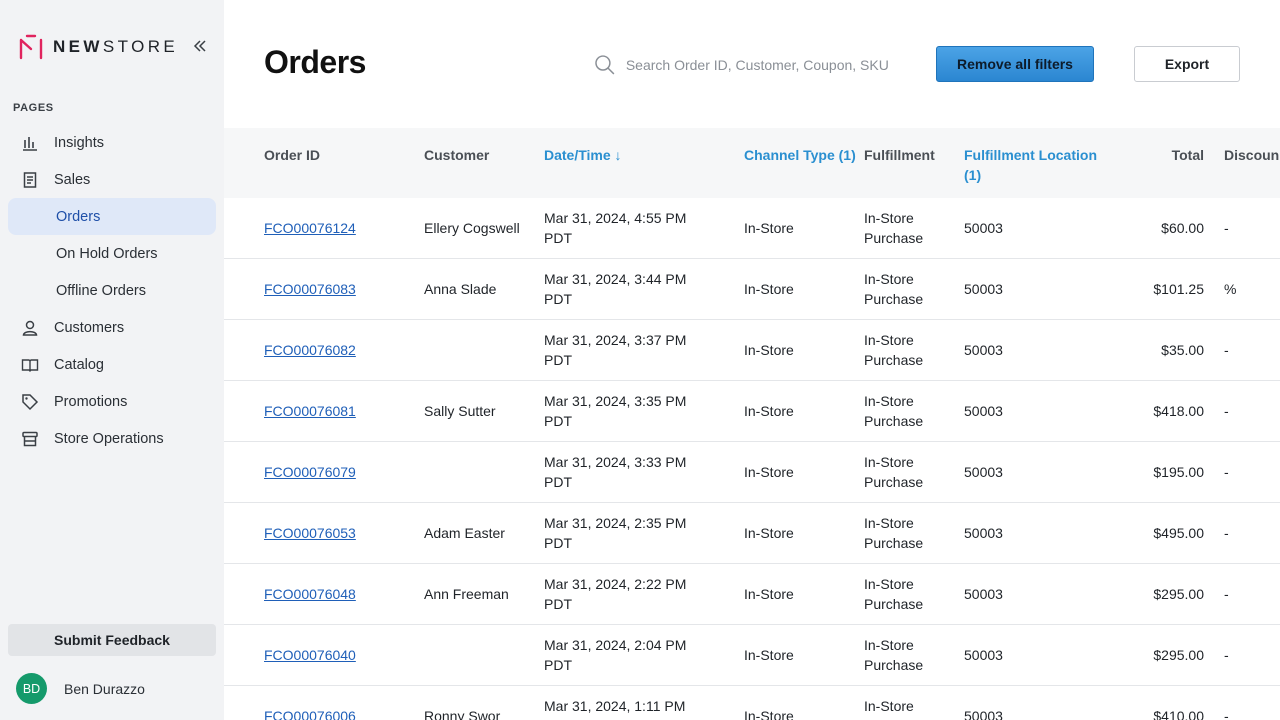  Describe the element at coordinates (310, 228) in the screenshot. I see `order-id-link: FCO00076124` at that location.